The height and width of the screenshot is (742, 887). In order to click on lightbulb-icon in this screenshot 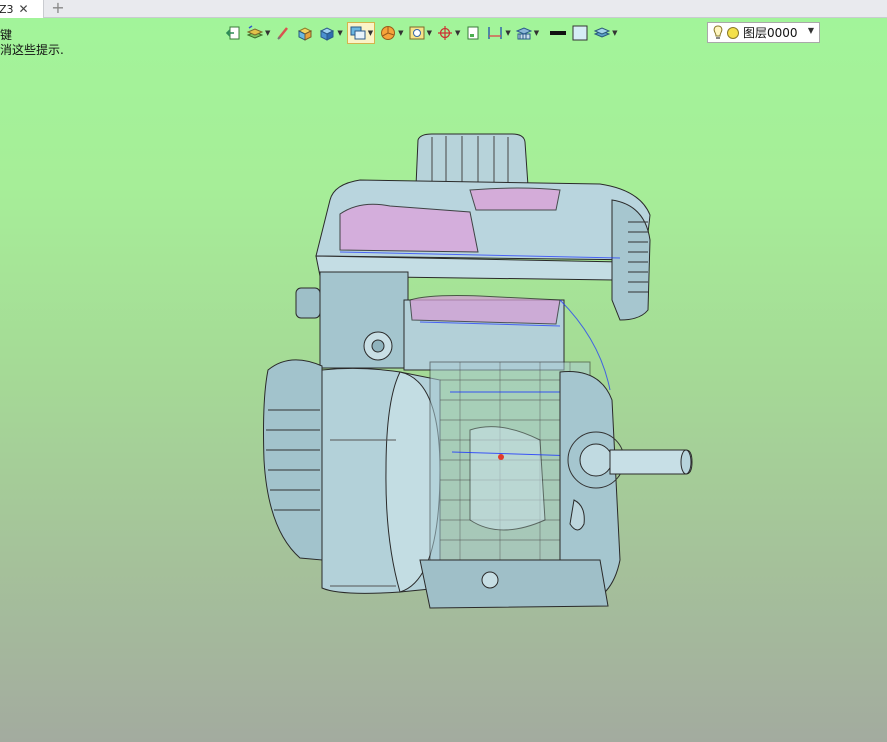, I will do `click(718, 31)`.